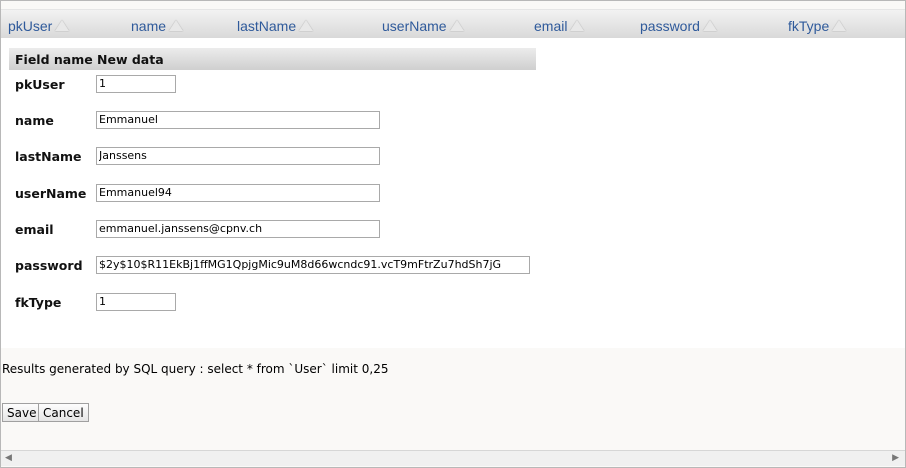  What do you see at coordinates (40, 84) in the screenshot?
I see `field-label: pkUser` at bounding box center [40, 84].